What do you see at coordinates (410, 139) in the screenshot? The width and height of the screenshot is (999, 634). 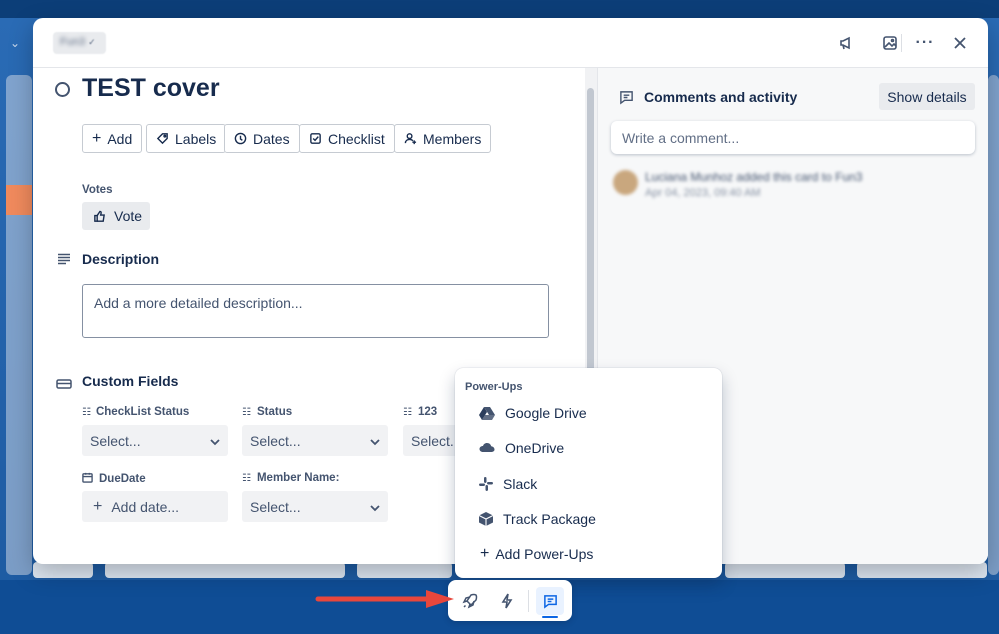 I see `add-member-icon` at bounding box center [410, 139].